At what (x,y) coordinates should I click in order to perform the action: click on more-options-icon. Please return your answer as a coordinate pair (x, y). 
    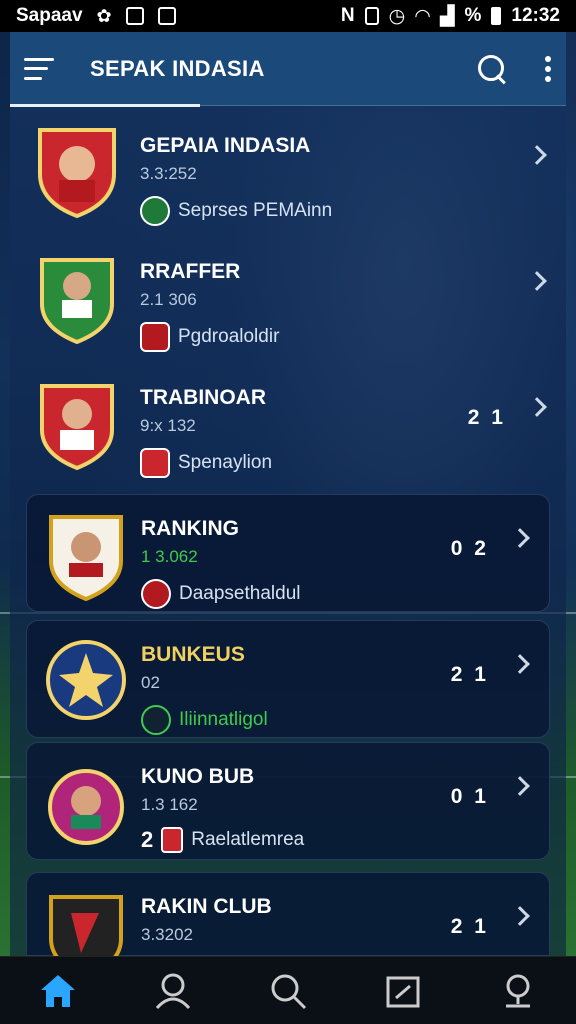
    Looking at the image, I should click on (548, 68).